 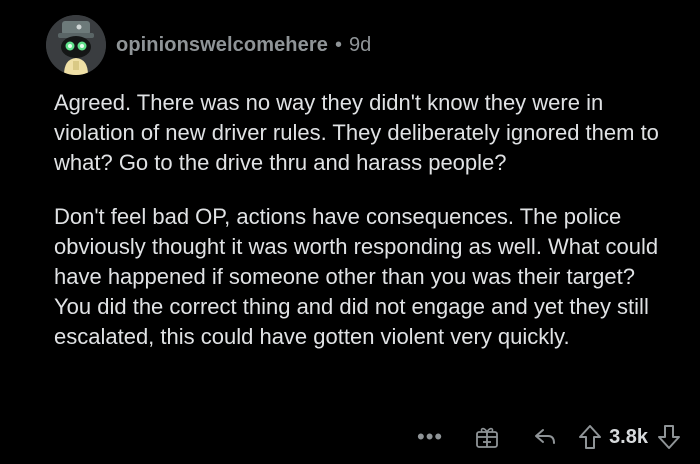 I want to click on upvote-arrow-icon, so click(x=590, y=437).